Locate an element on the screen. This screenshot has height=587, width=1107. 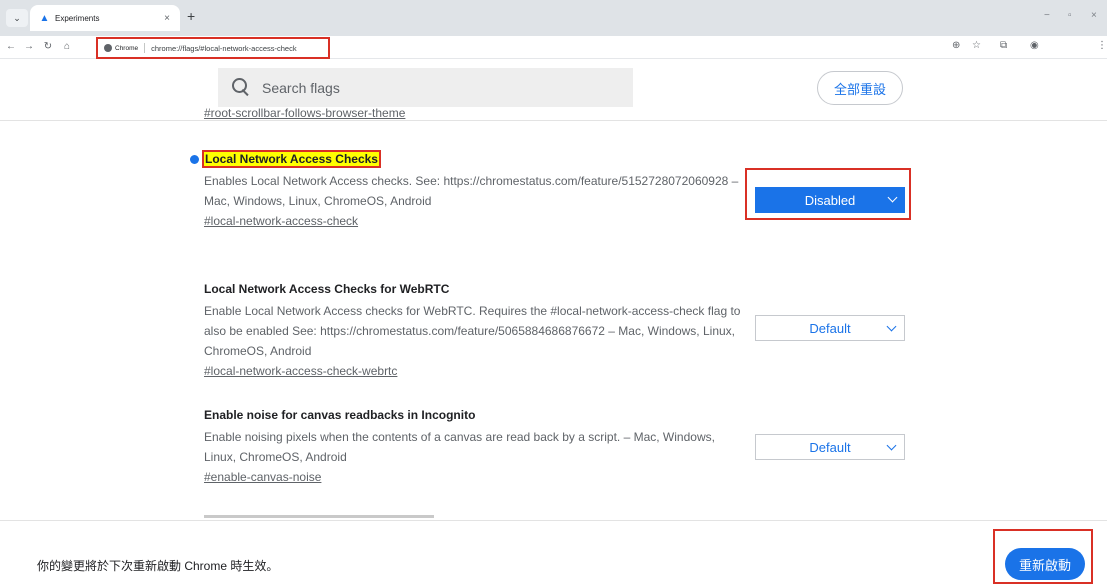
reset-all-button: 全部重設 is located at coordinates (860, 88).